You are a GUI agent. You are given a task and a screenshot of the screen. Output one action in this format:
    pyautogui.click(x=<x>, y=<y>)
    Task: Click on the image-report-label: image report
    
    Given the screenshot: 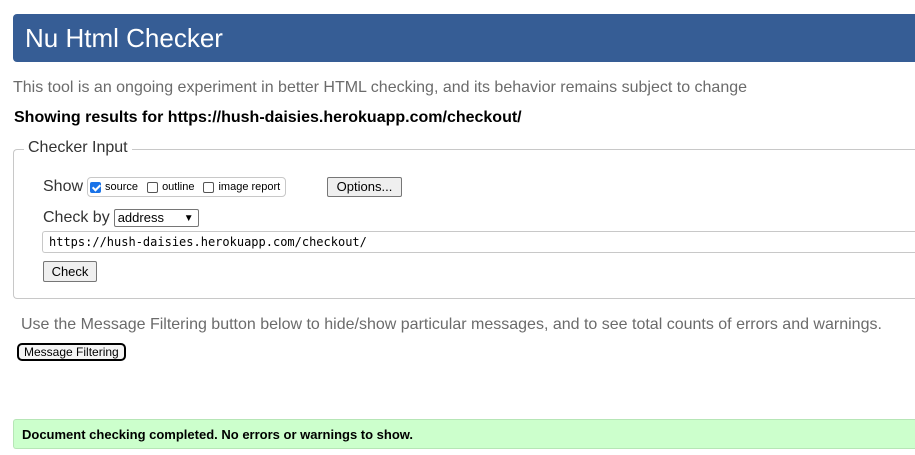 What is the action you would take?
    pyautogui.click(x=249, y=187)
    